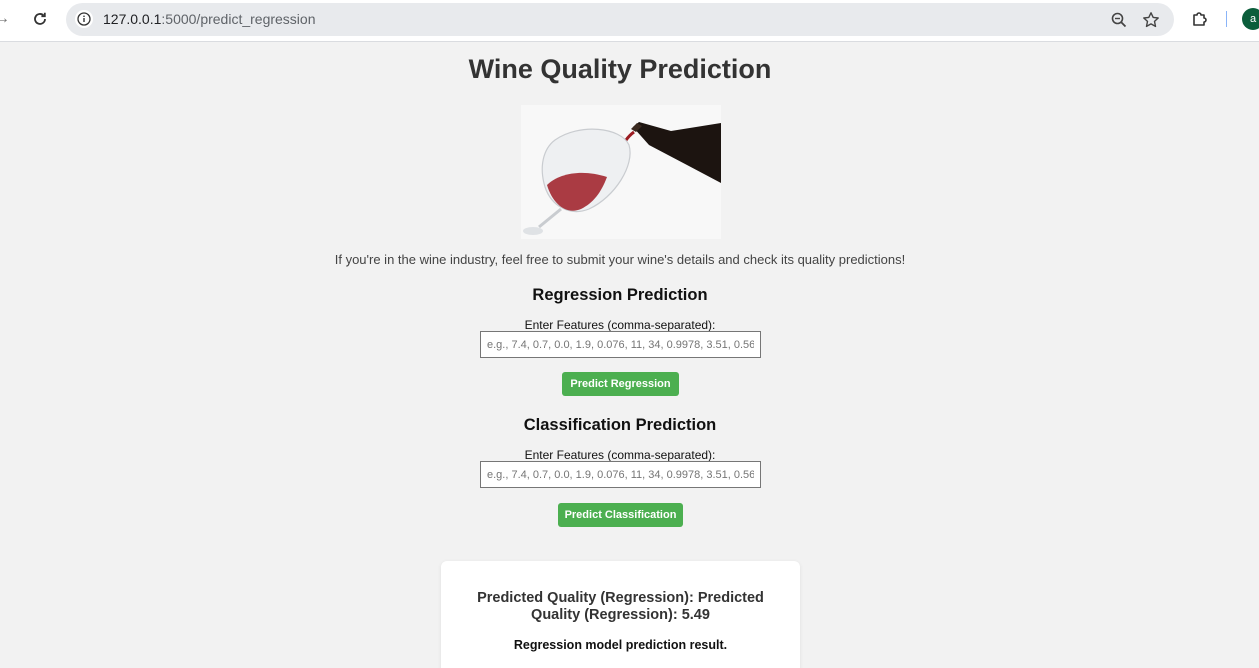 This screenshot has width=1259, height=668. What do you see at coordinates (620, 474) in the screenshot?
I see `classification-features-input` at bounding box center [620, 474].